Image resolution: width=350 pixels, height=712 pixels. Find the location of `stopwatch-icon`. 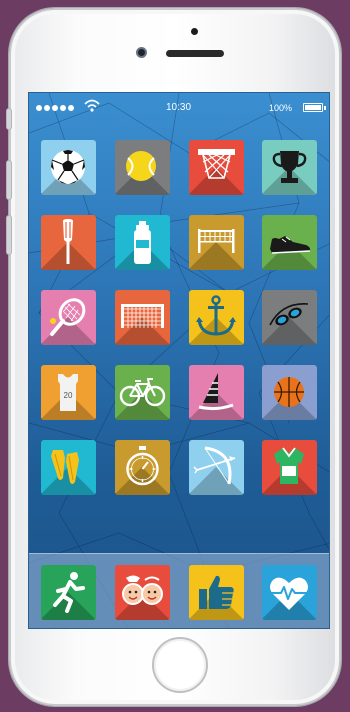

stopwatch-icon is located at coordinates (142, 466).